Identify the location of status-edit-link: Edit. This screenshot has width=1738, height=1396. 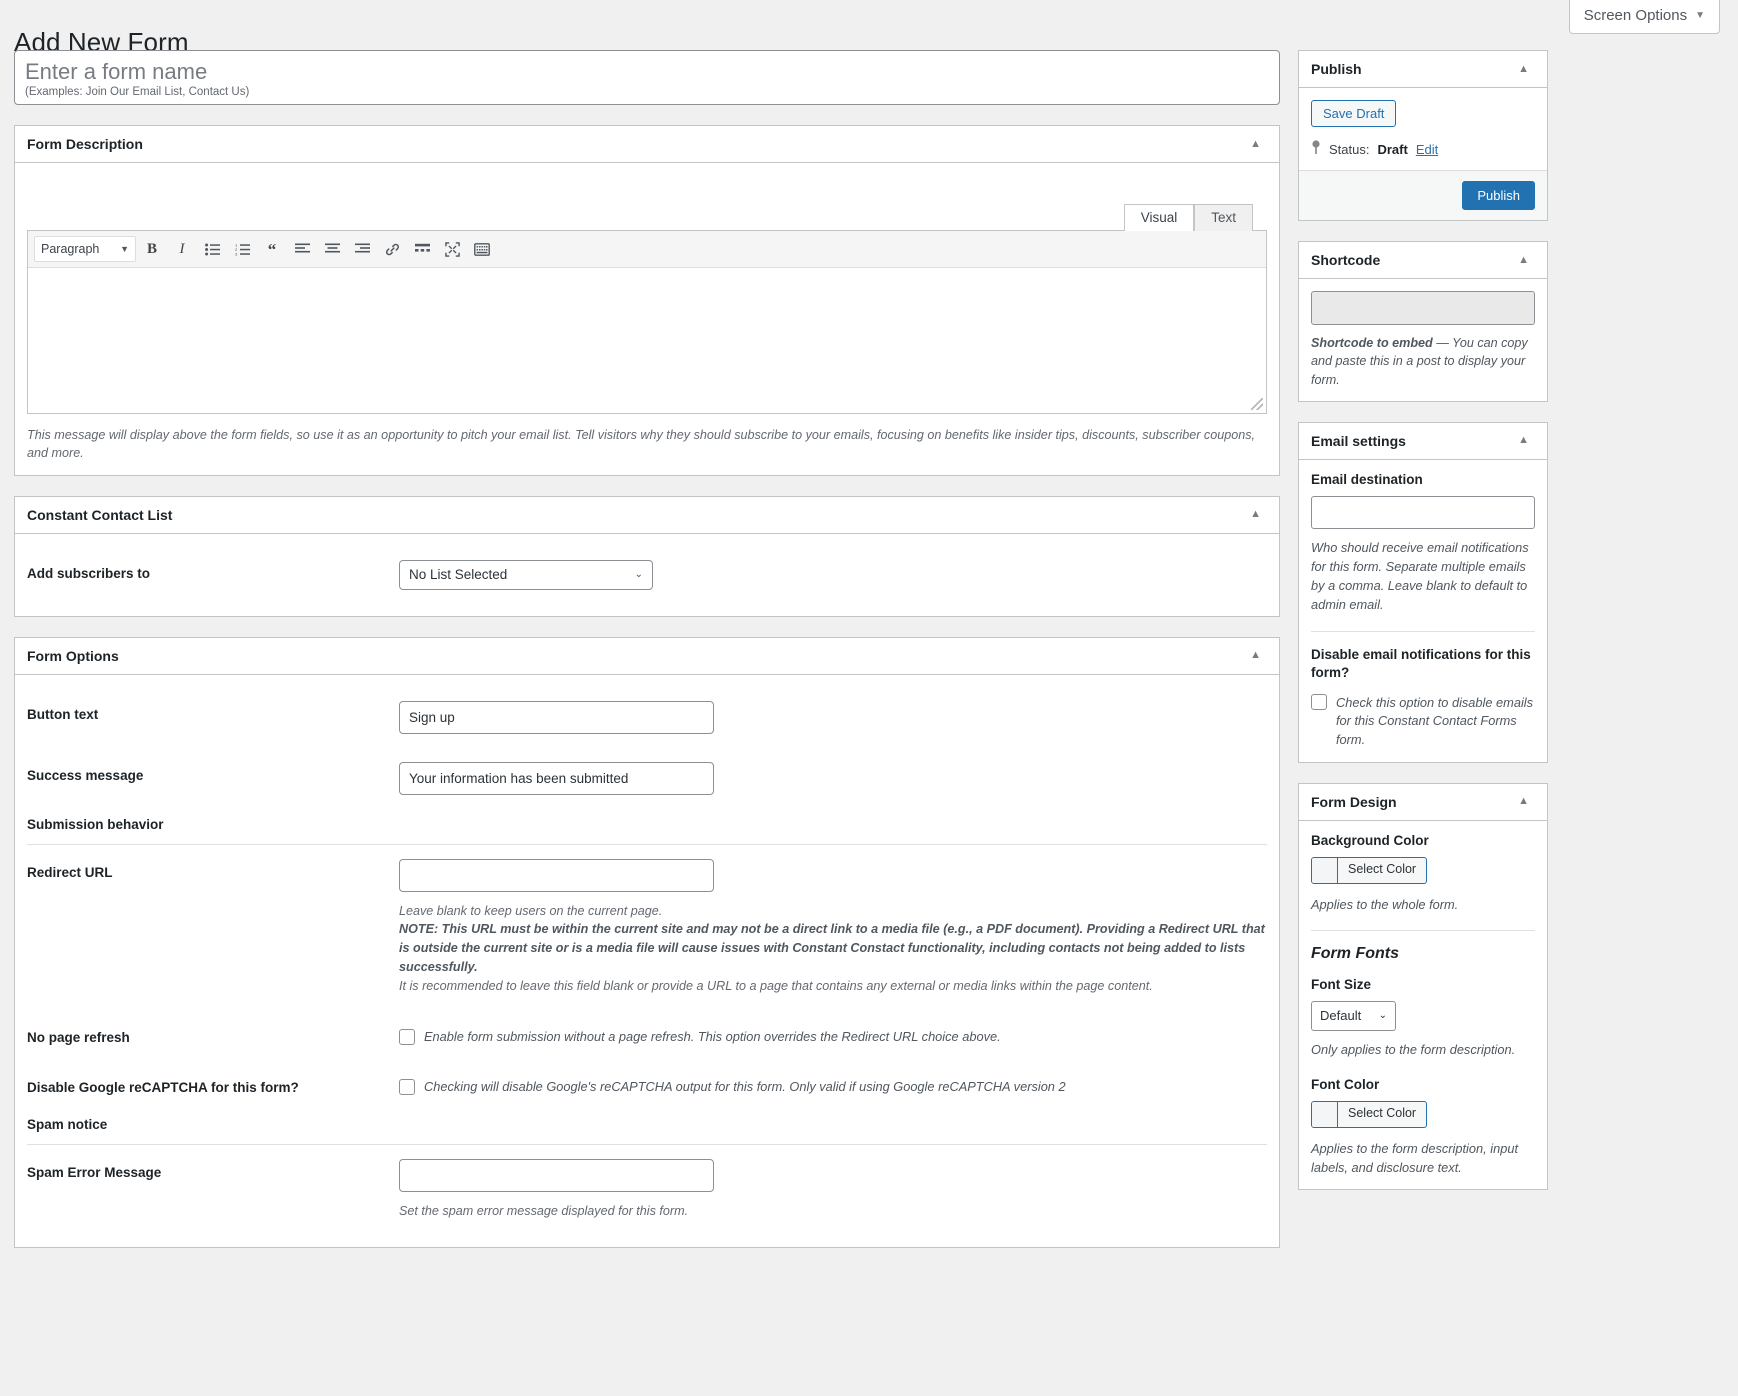
(1427, 149).